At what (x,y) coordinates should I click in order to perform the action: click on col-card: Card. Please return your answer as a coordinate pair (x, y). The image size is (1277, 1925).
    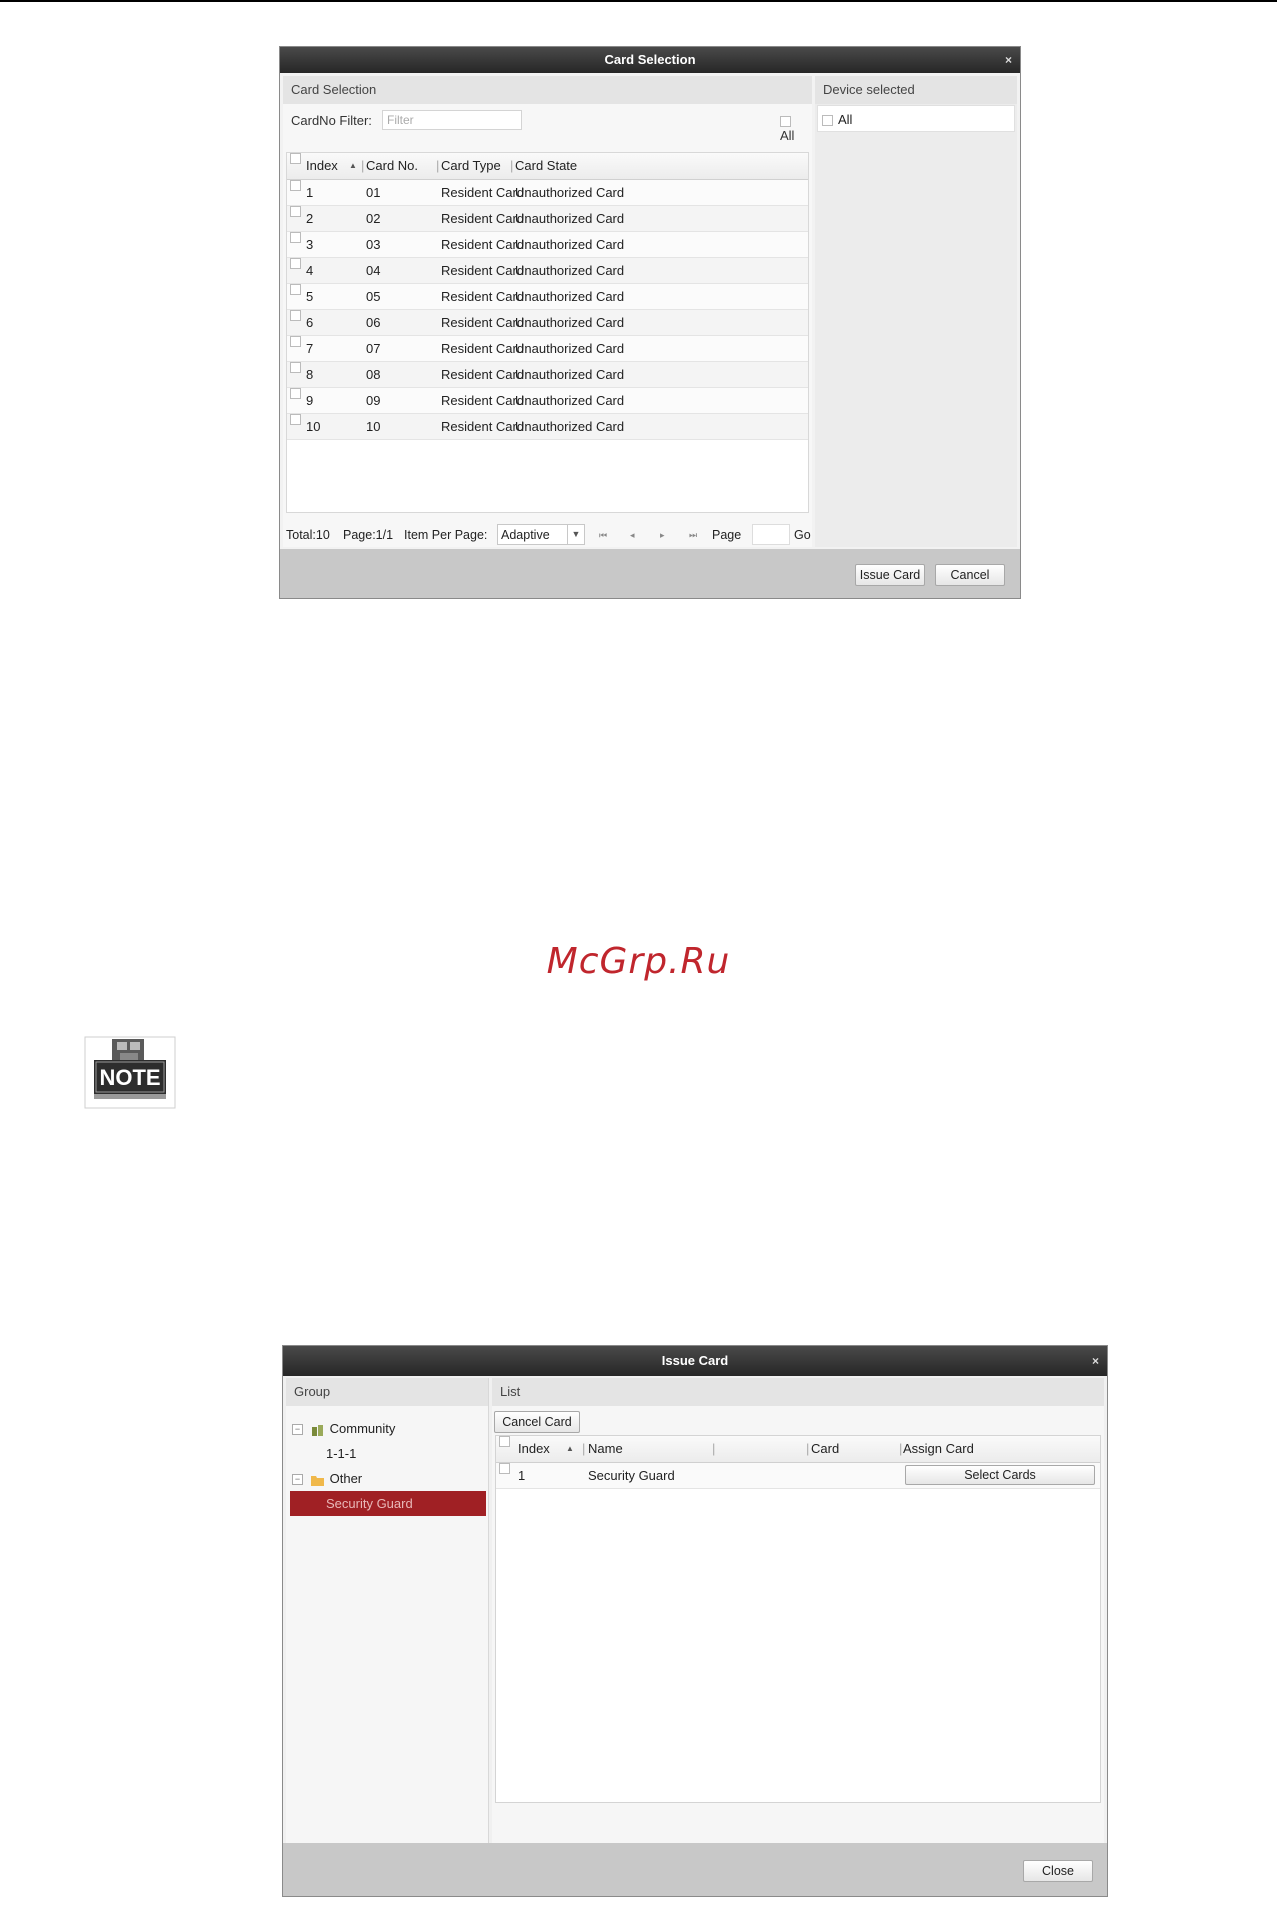
    Looking at the image, I should click on (825, 1449).